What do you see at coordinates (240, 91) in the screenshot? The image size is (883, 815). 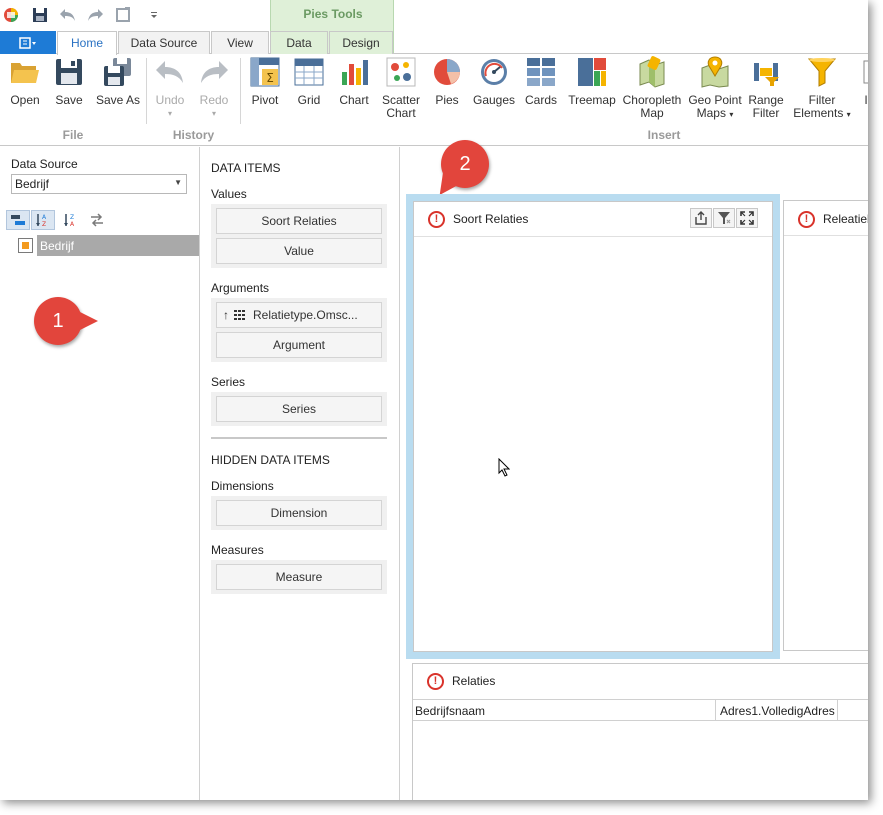 I see `group-separator` at bounding box center [240, 91].